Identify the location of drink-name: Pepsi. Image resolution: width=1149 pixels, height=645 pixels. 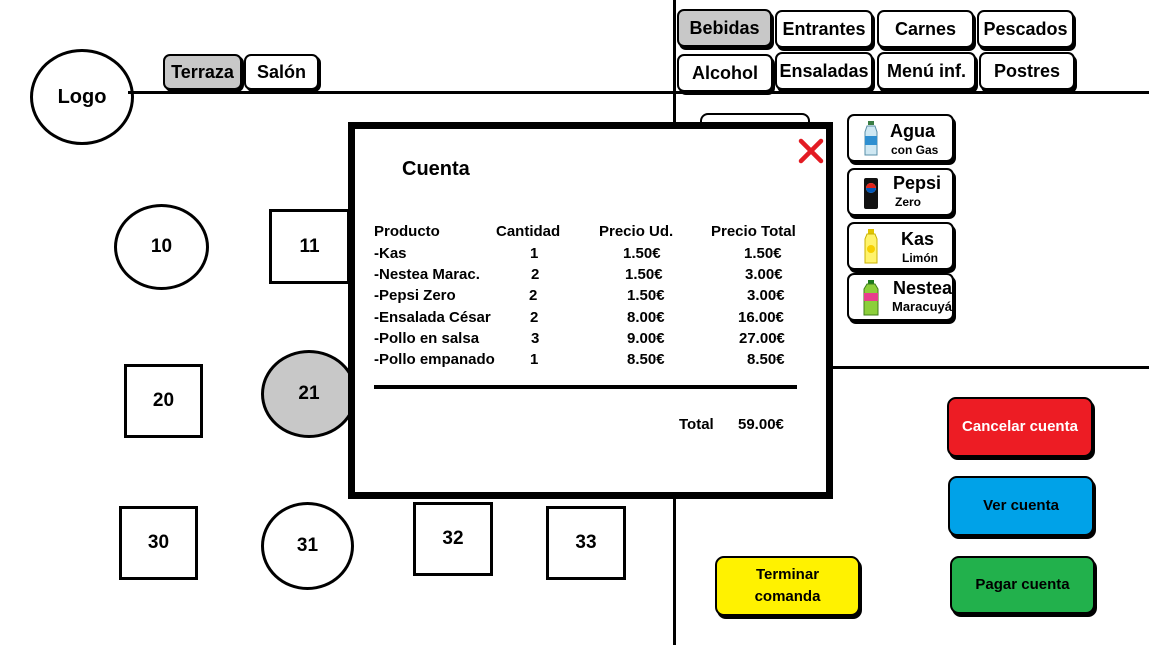
(917, 183).